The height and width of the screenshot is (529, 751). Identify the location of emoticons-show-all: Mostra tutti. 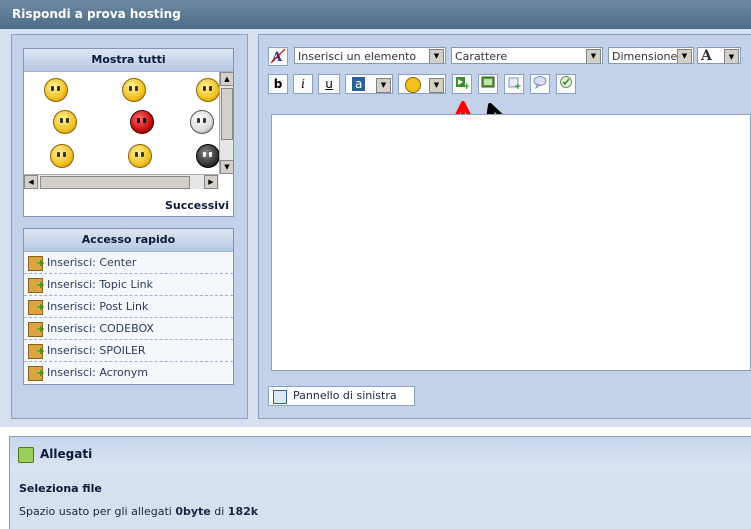
(128, 60).